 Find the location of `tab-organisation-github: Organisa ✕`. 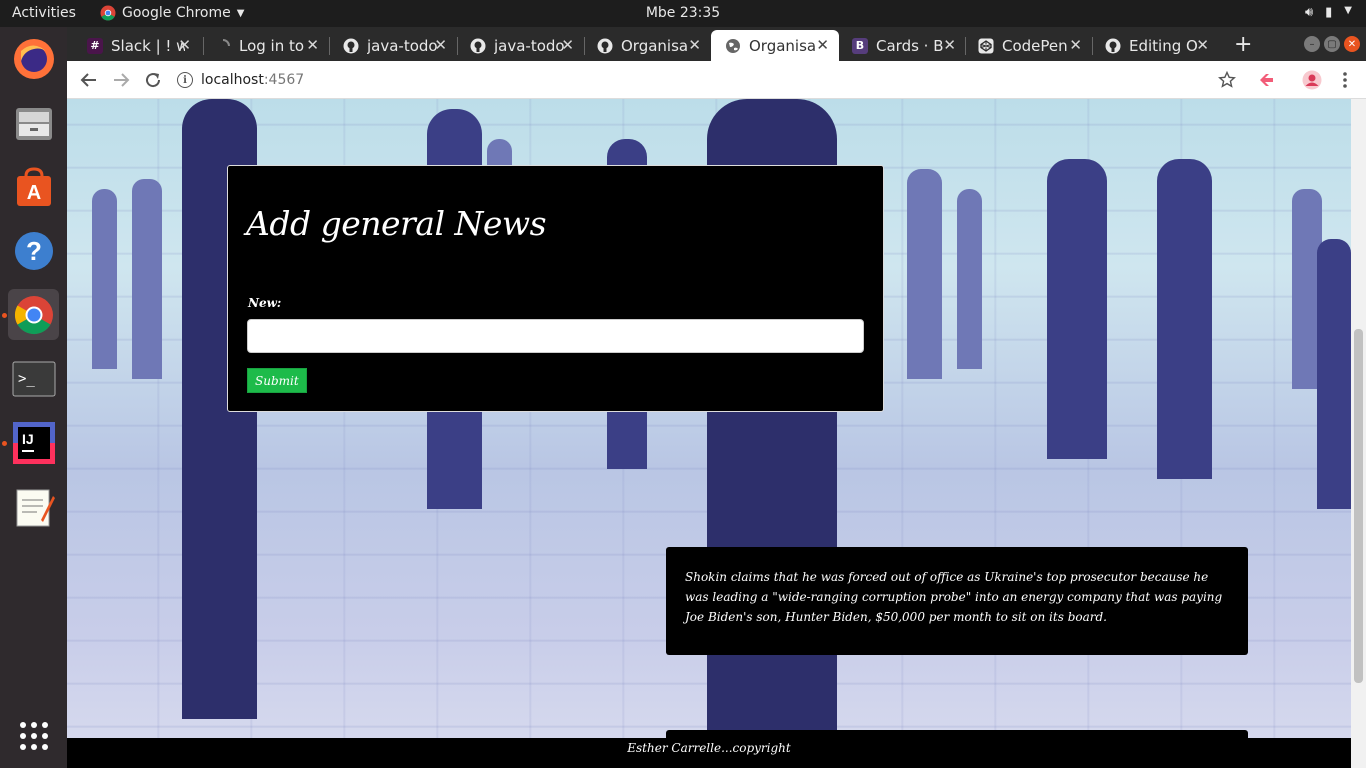

tab-organisation-github: Organisa ✕ is located at coordinates (647, 45).